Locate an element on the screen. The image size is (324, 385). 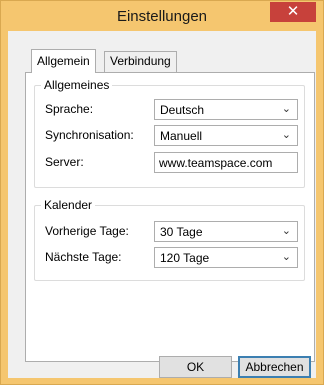
server-input is located at coordinates (226, 162).